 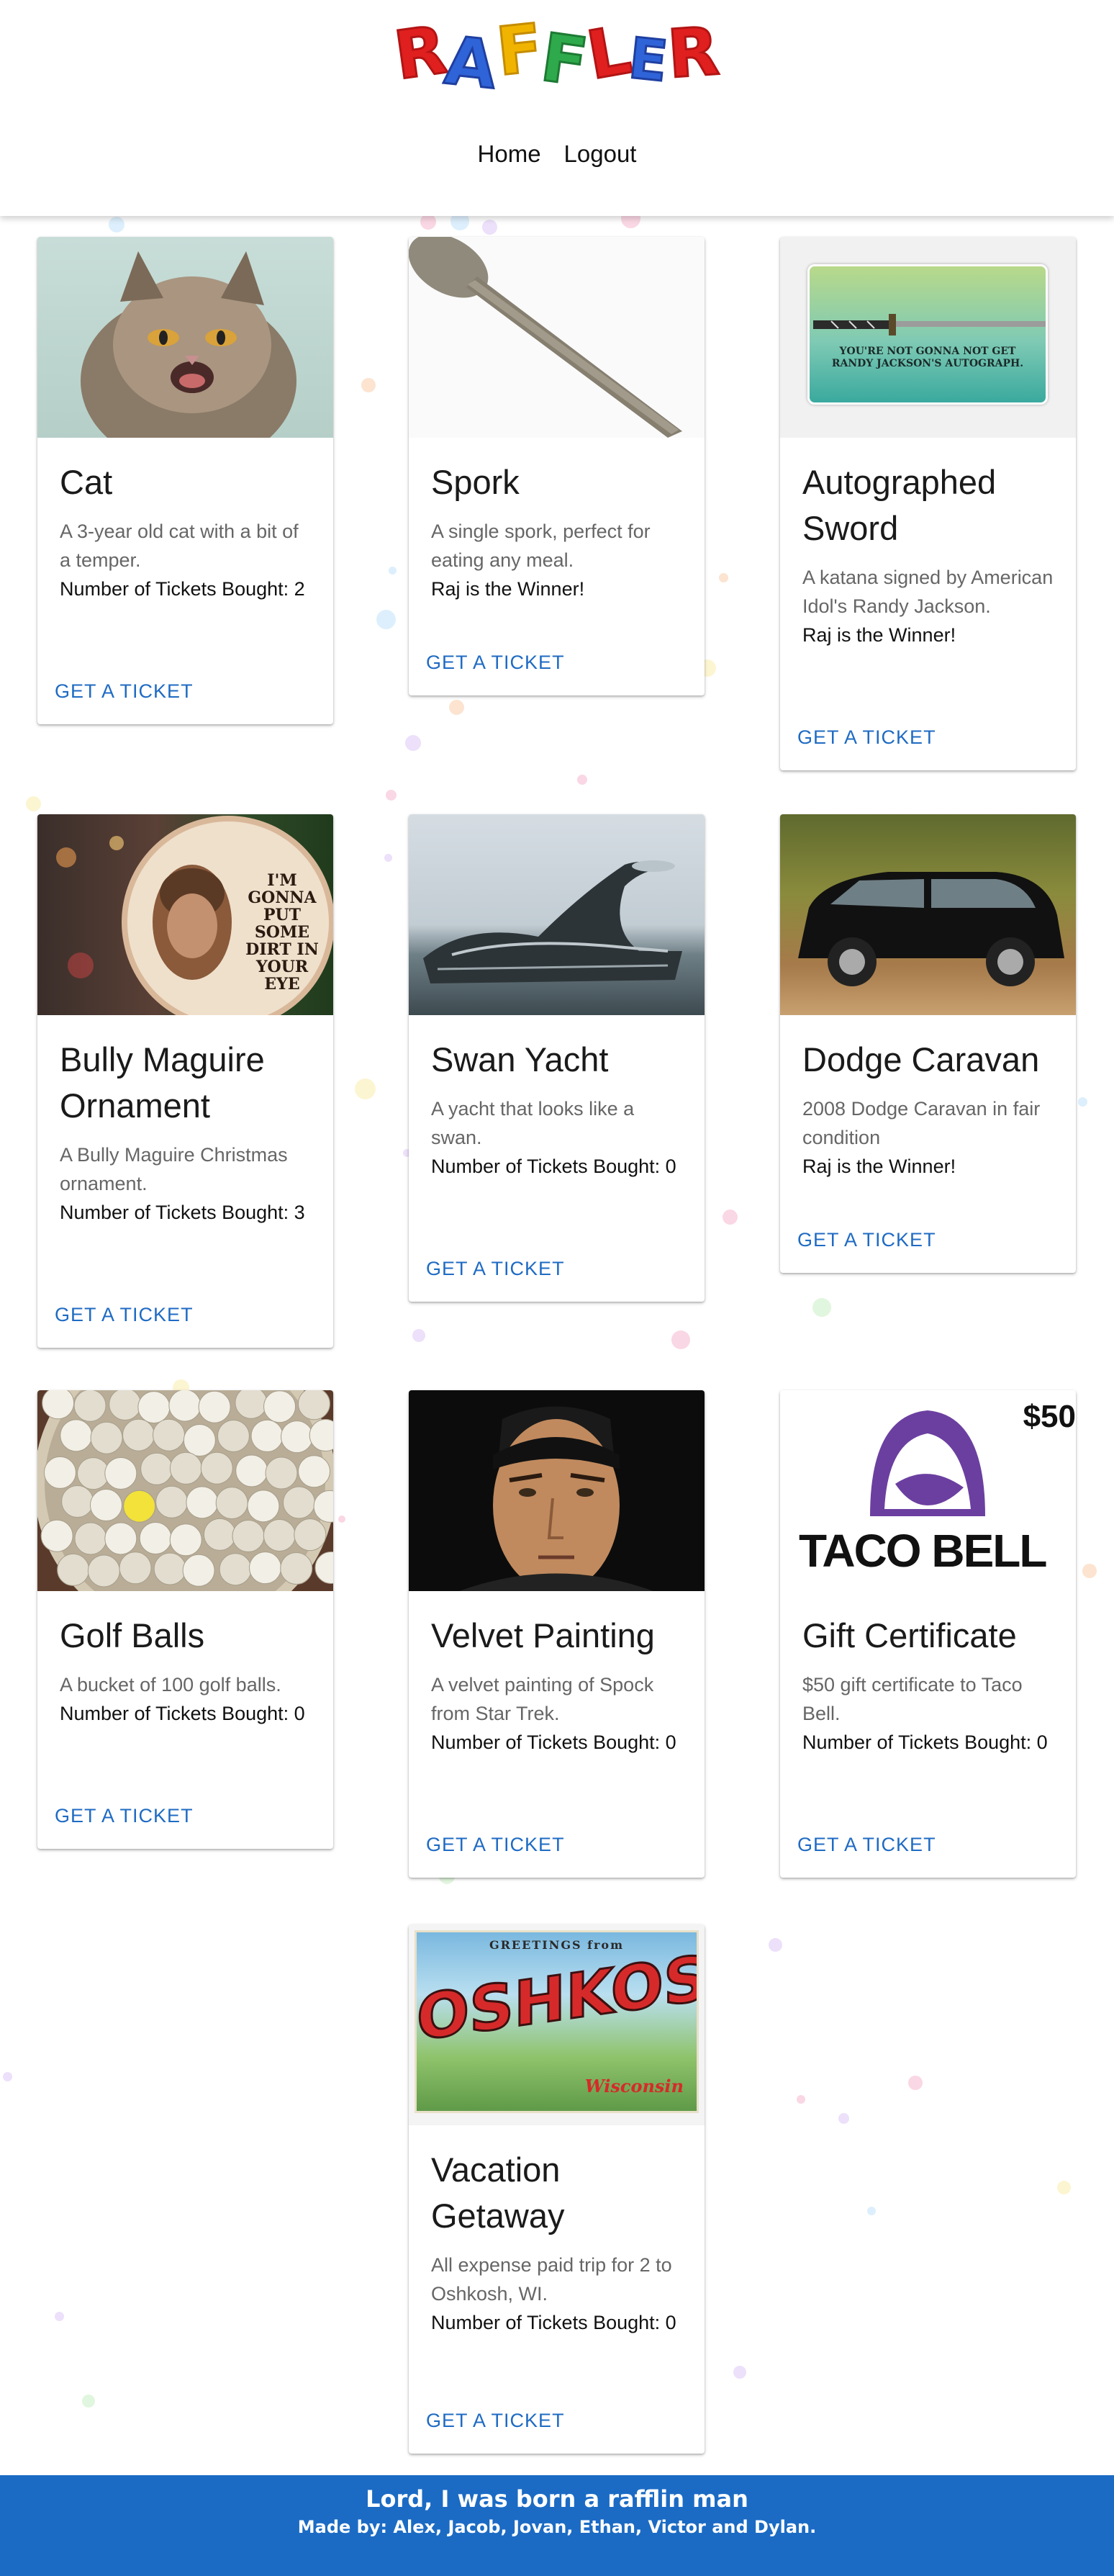 What do you see at coordinates (182, 589) in the screenshot?
I see `item-status: Number of Tickets Bought: 2` at bounding box center [182, 589].